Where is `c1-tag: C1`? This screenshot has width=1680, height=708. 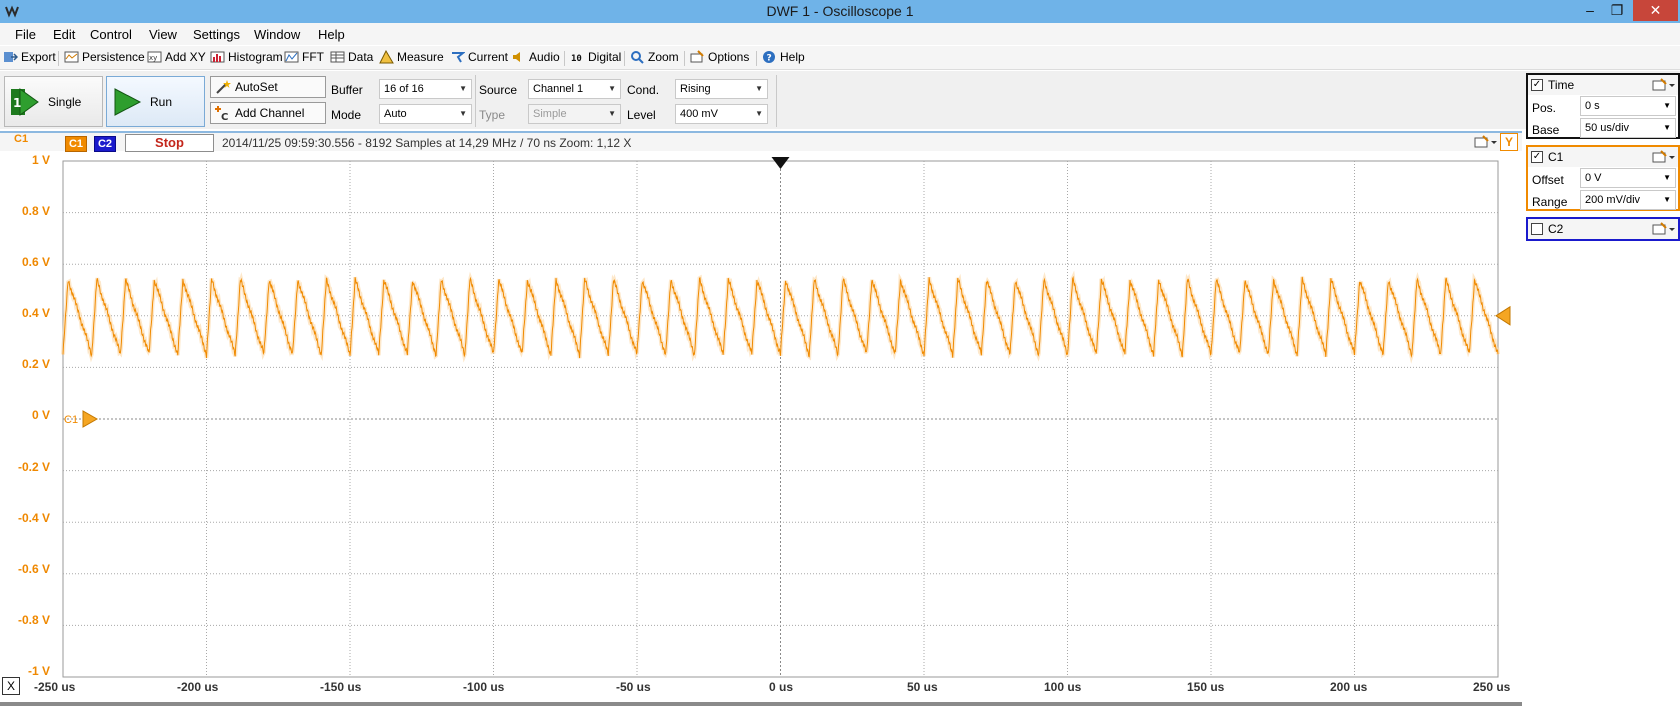 c1-tag: C1 is located at coordinates (76, 144).